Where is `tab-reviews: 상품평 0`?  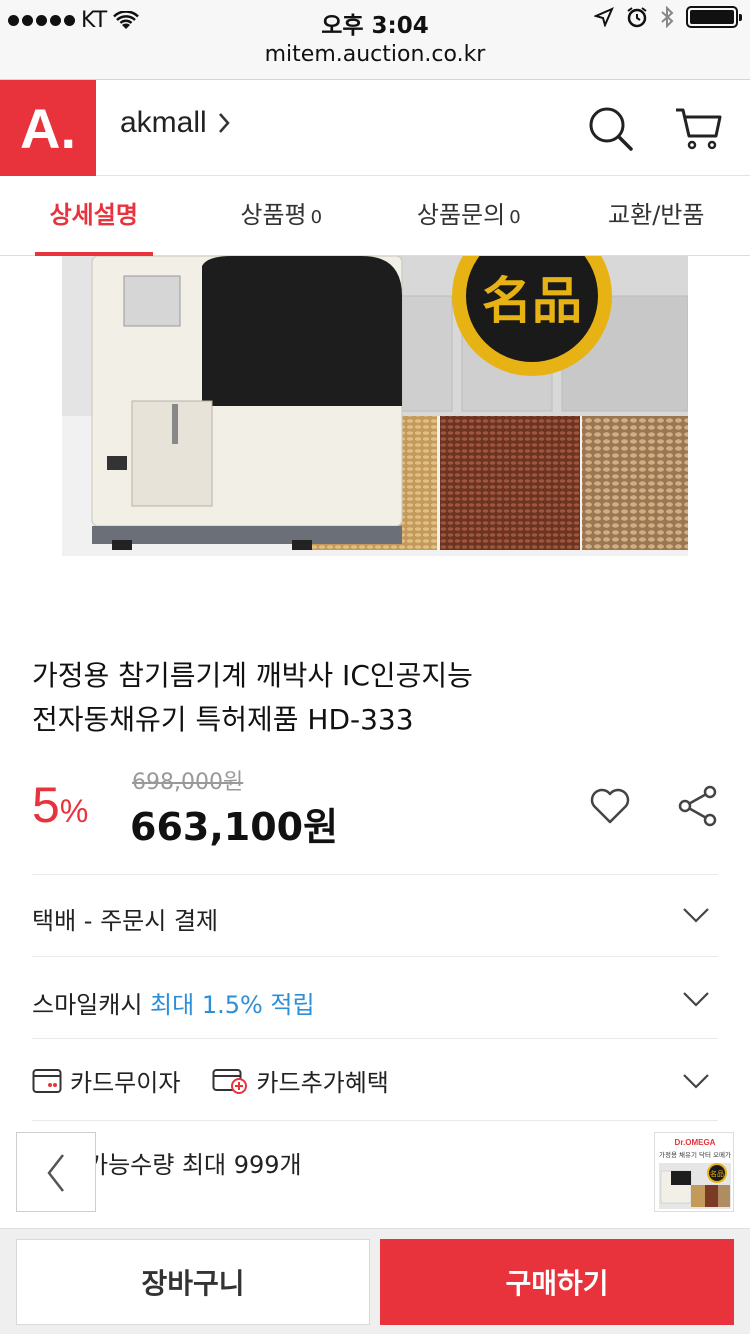
tab-reviews: 상품평 0 is located at coordinates (282, 215).